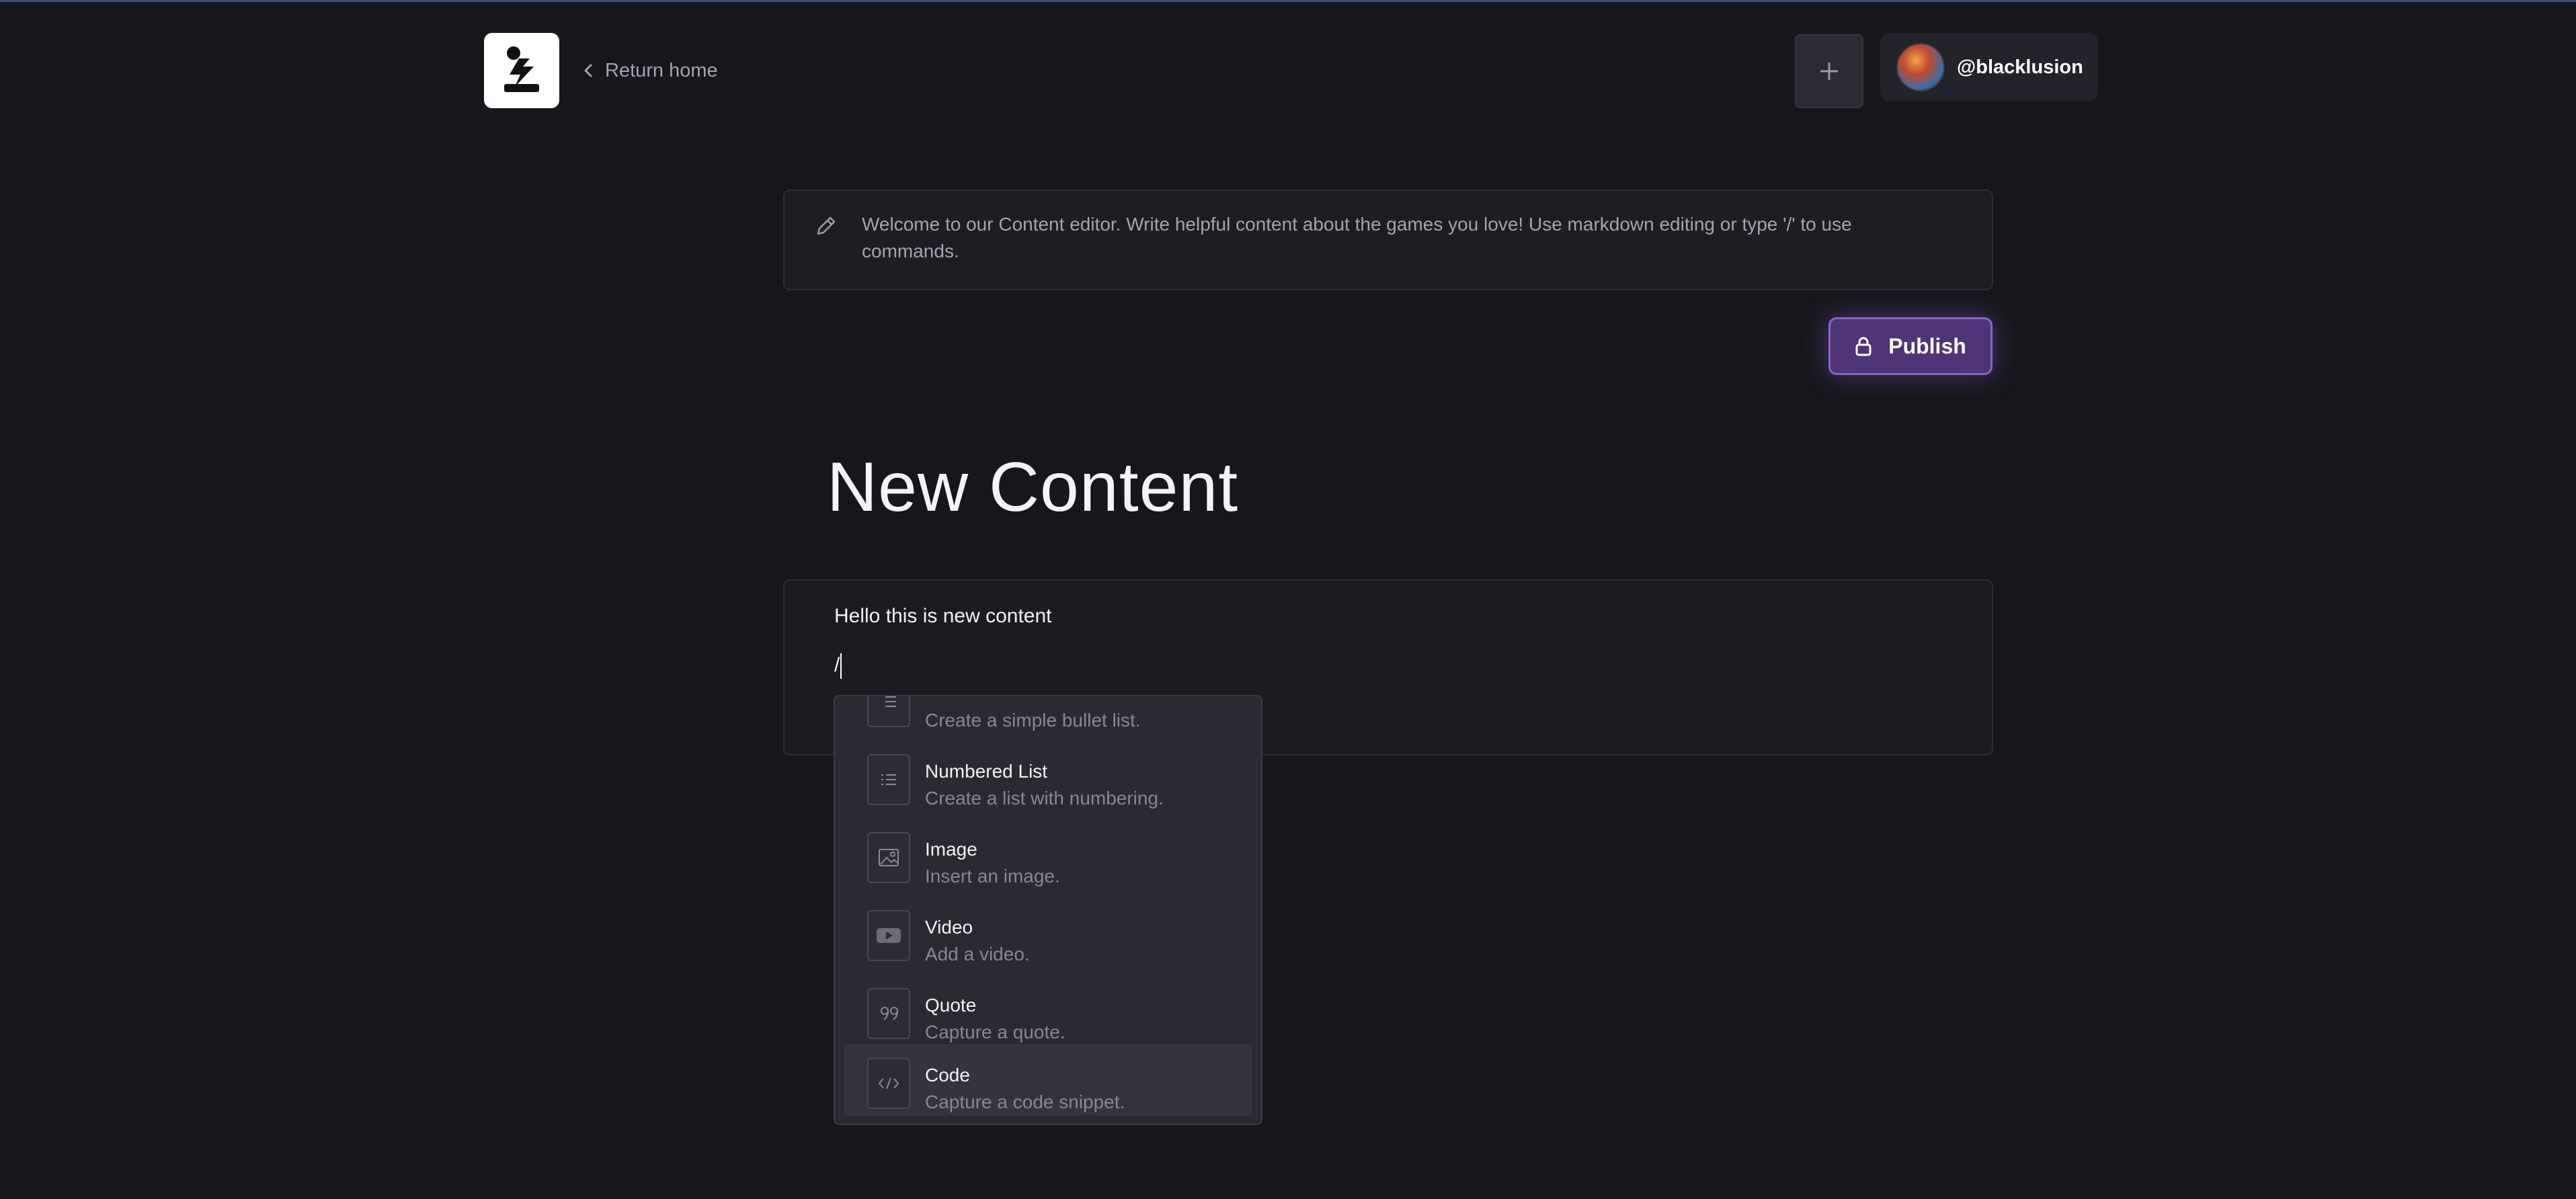 This screenshot has height=1199, width=2576. What do you see at coordinates (1044, 798) in the screenshot?
I see `menu-item-desc: Create a list with numbering.` at bounding box center [1044, 798].